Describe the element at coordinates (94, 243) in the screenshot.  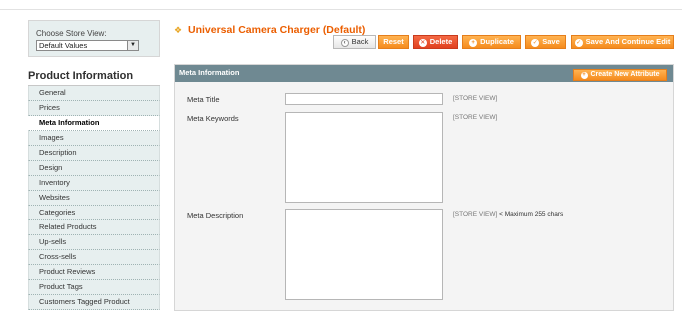
I see `tab-up-sells: Up-sells` at that location.